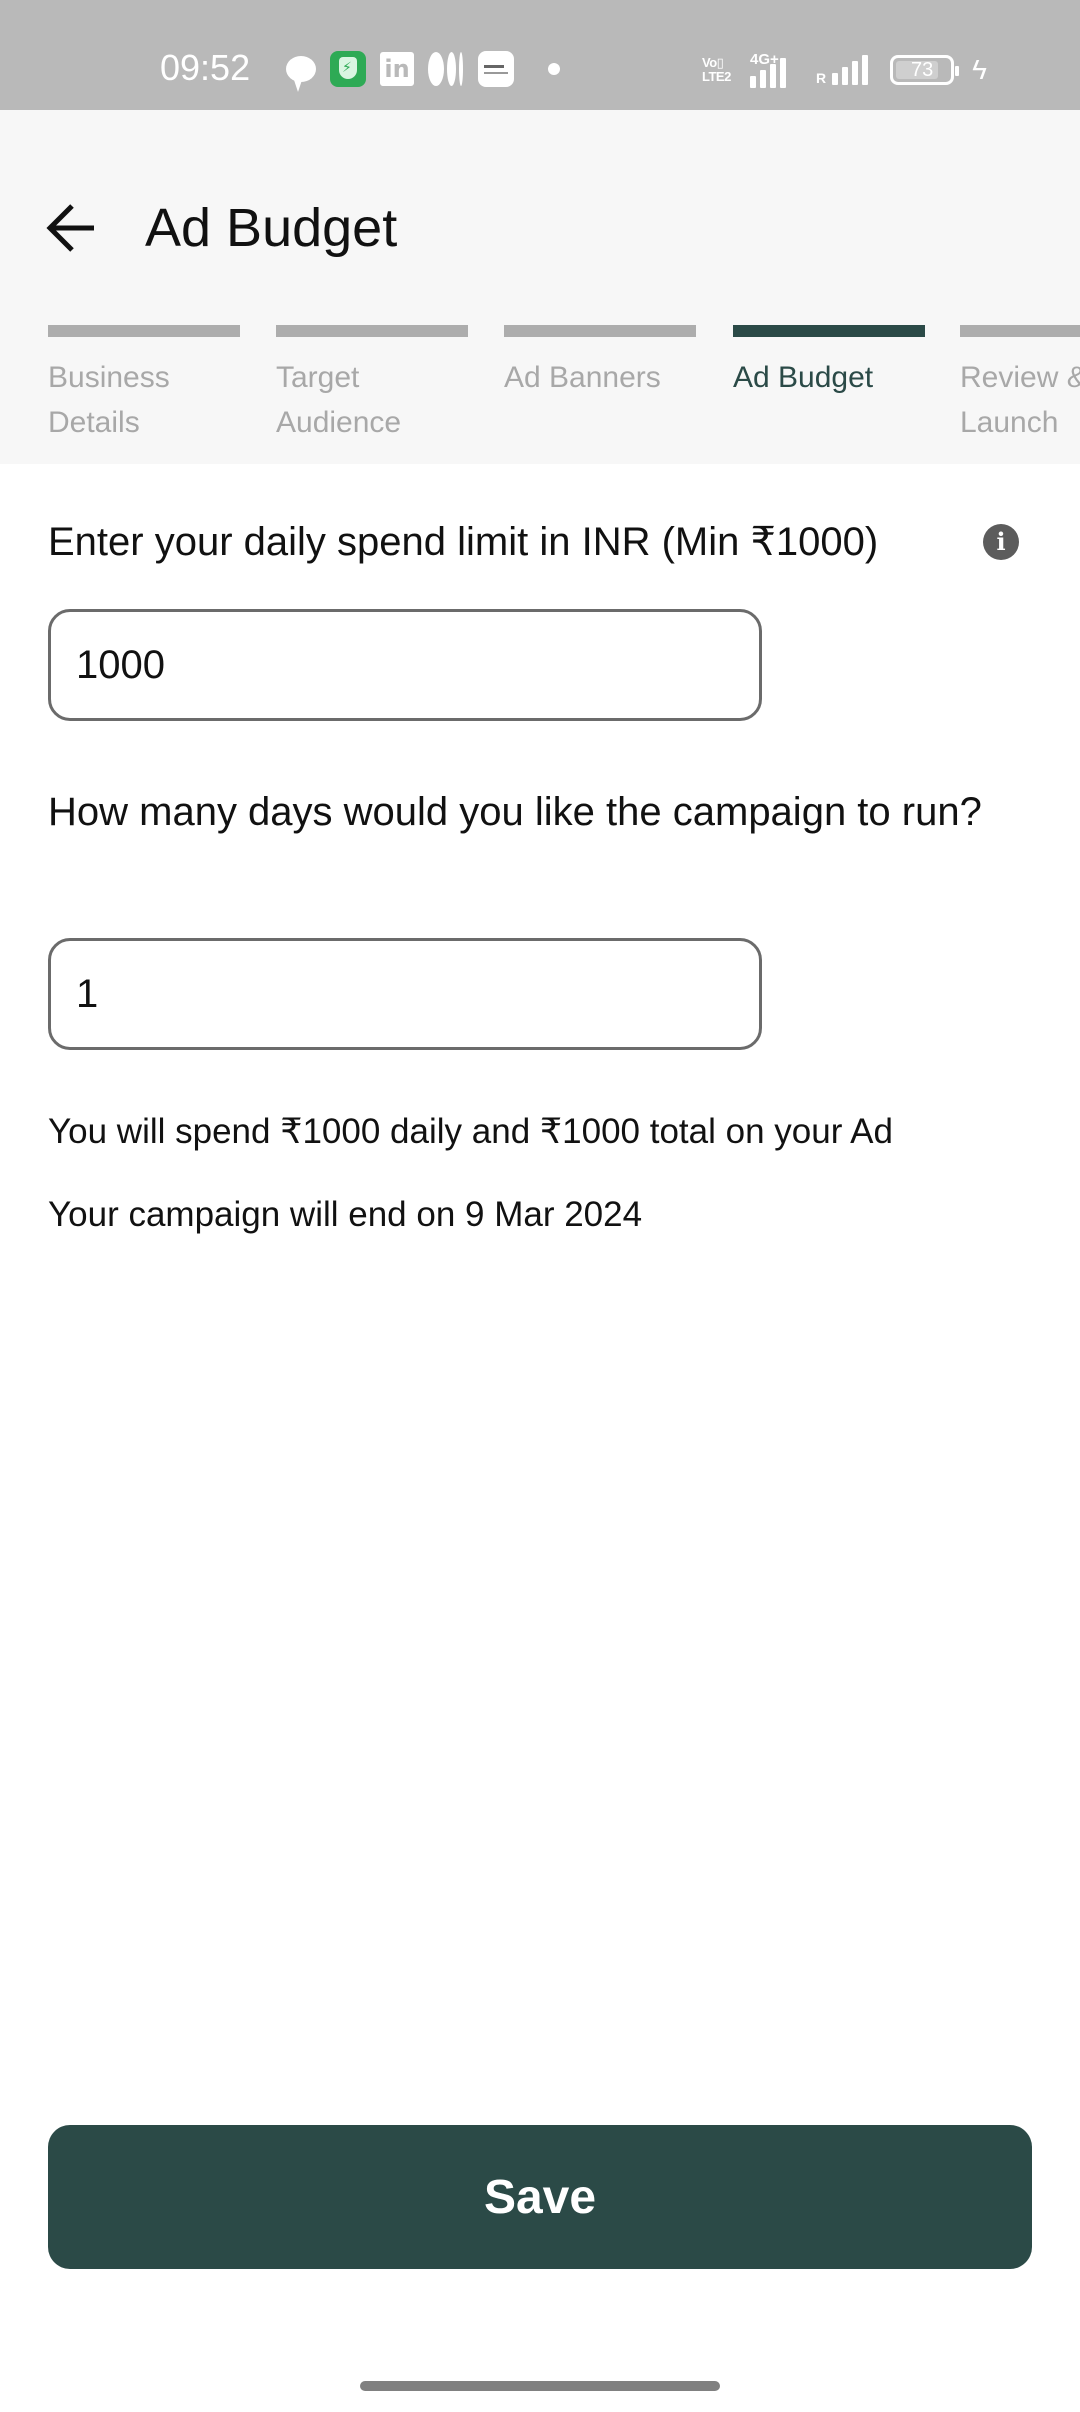  Describe the element at coordinates (397, 69) in the screenshot. I see `linkedin-icon: in` at that location.